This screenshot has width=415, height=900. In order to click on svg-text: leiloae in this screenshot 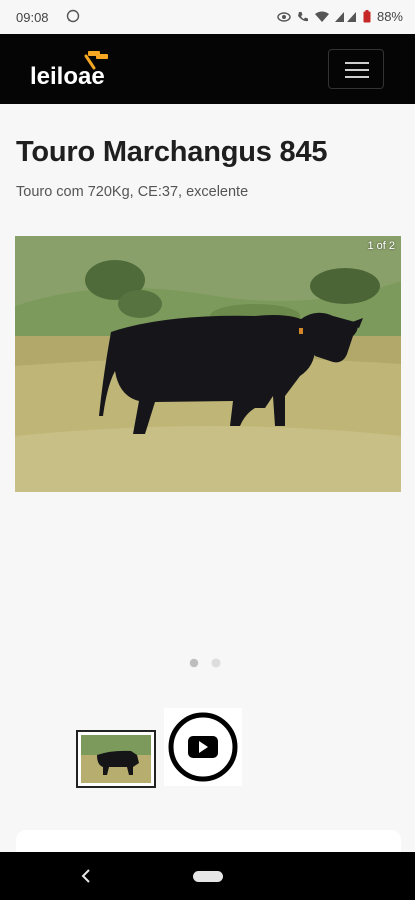, I will do `click(67, 76)`.